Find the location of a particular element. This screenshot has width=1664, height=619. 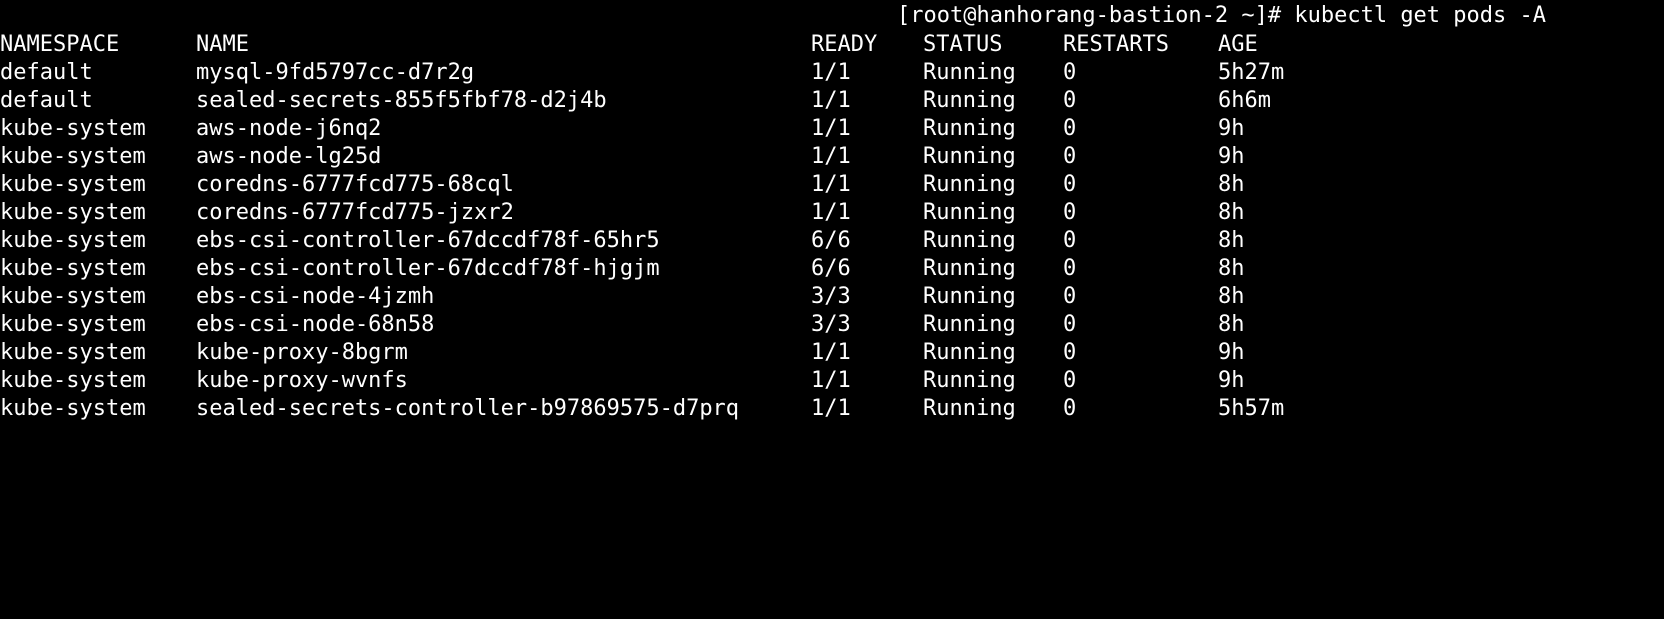

pod-name: sealed-secrets-855f5fbf78-d2j4b is located at coordinates (401, 100).